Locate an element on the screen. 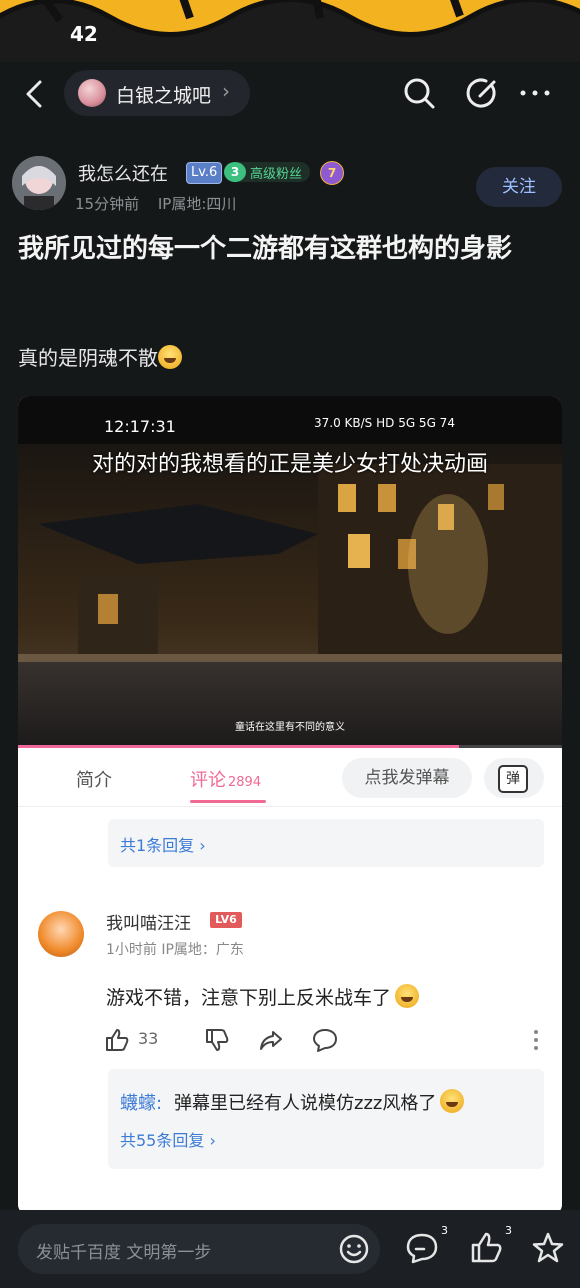 Image resolution: width=580 pixels, height=1288 pixels. like-button: 3 is located at coordinates (490, 1245).